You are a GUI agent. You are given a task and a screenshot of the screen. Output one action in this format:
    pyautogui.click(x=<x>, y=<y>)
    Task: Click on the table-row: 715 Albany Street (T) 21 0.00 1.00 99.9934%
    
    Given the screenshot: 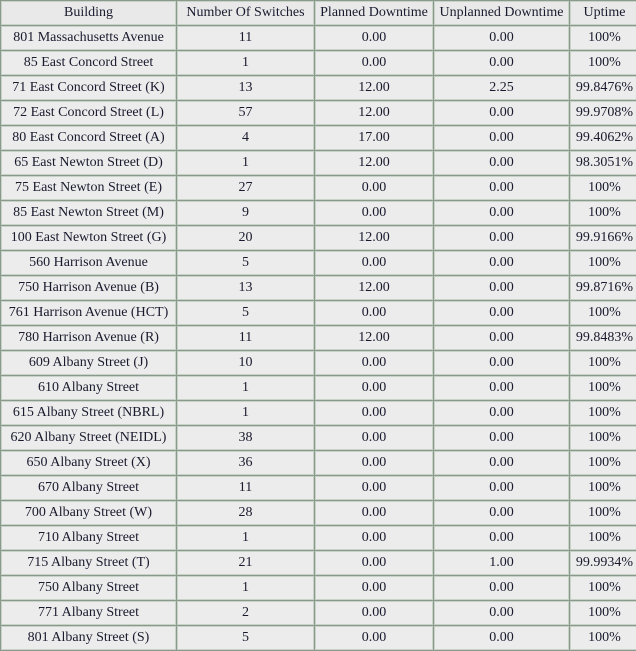 What is the action you would take?
    pyautogui.click(x=318, y=563)
    